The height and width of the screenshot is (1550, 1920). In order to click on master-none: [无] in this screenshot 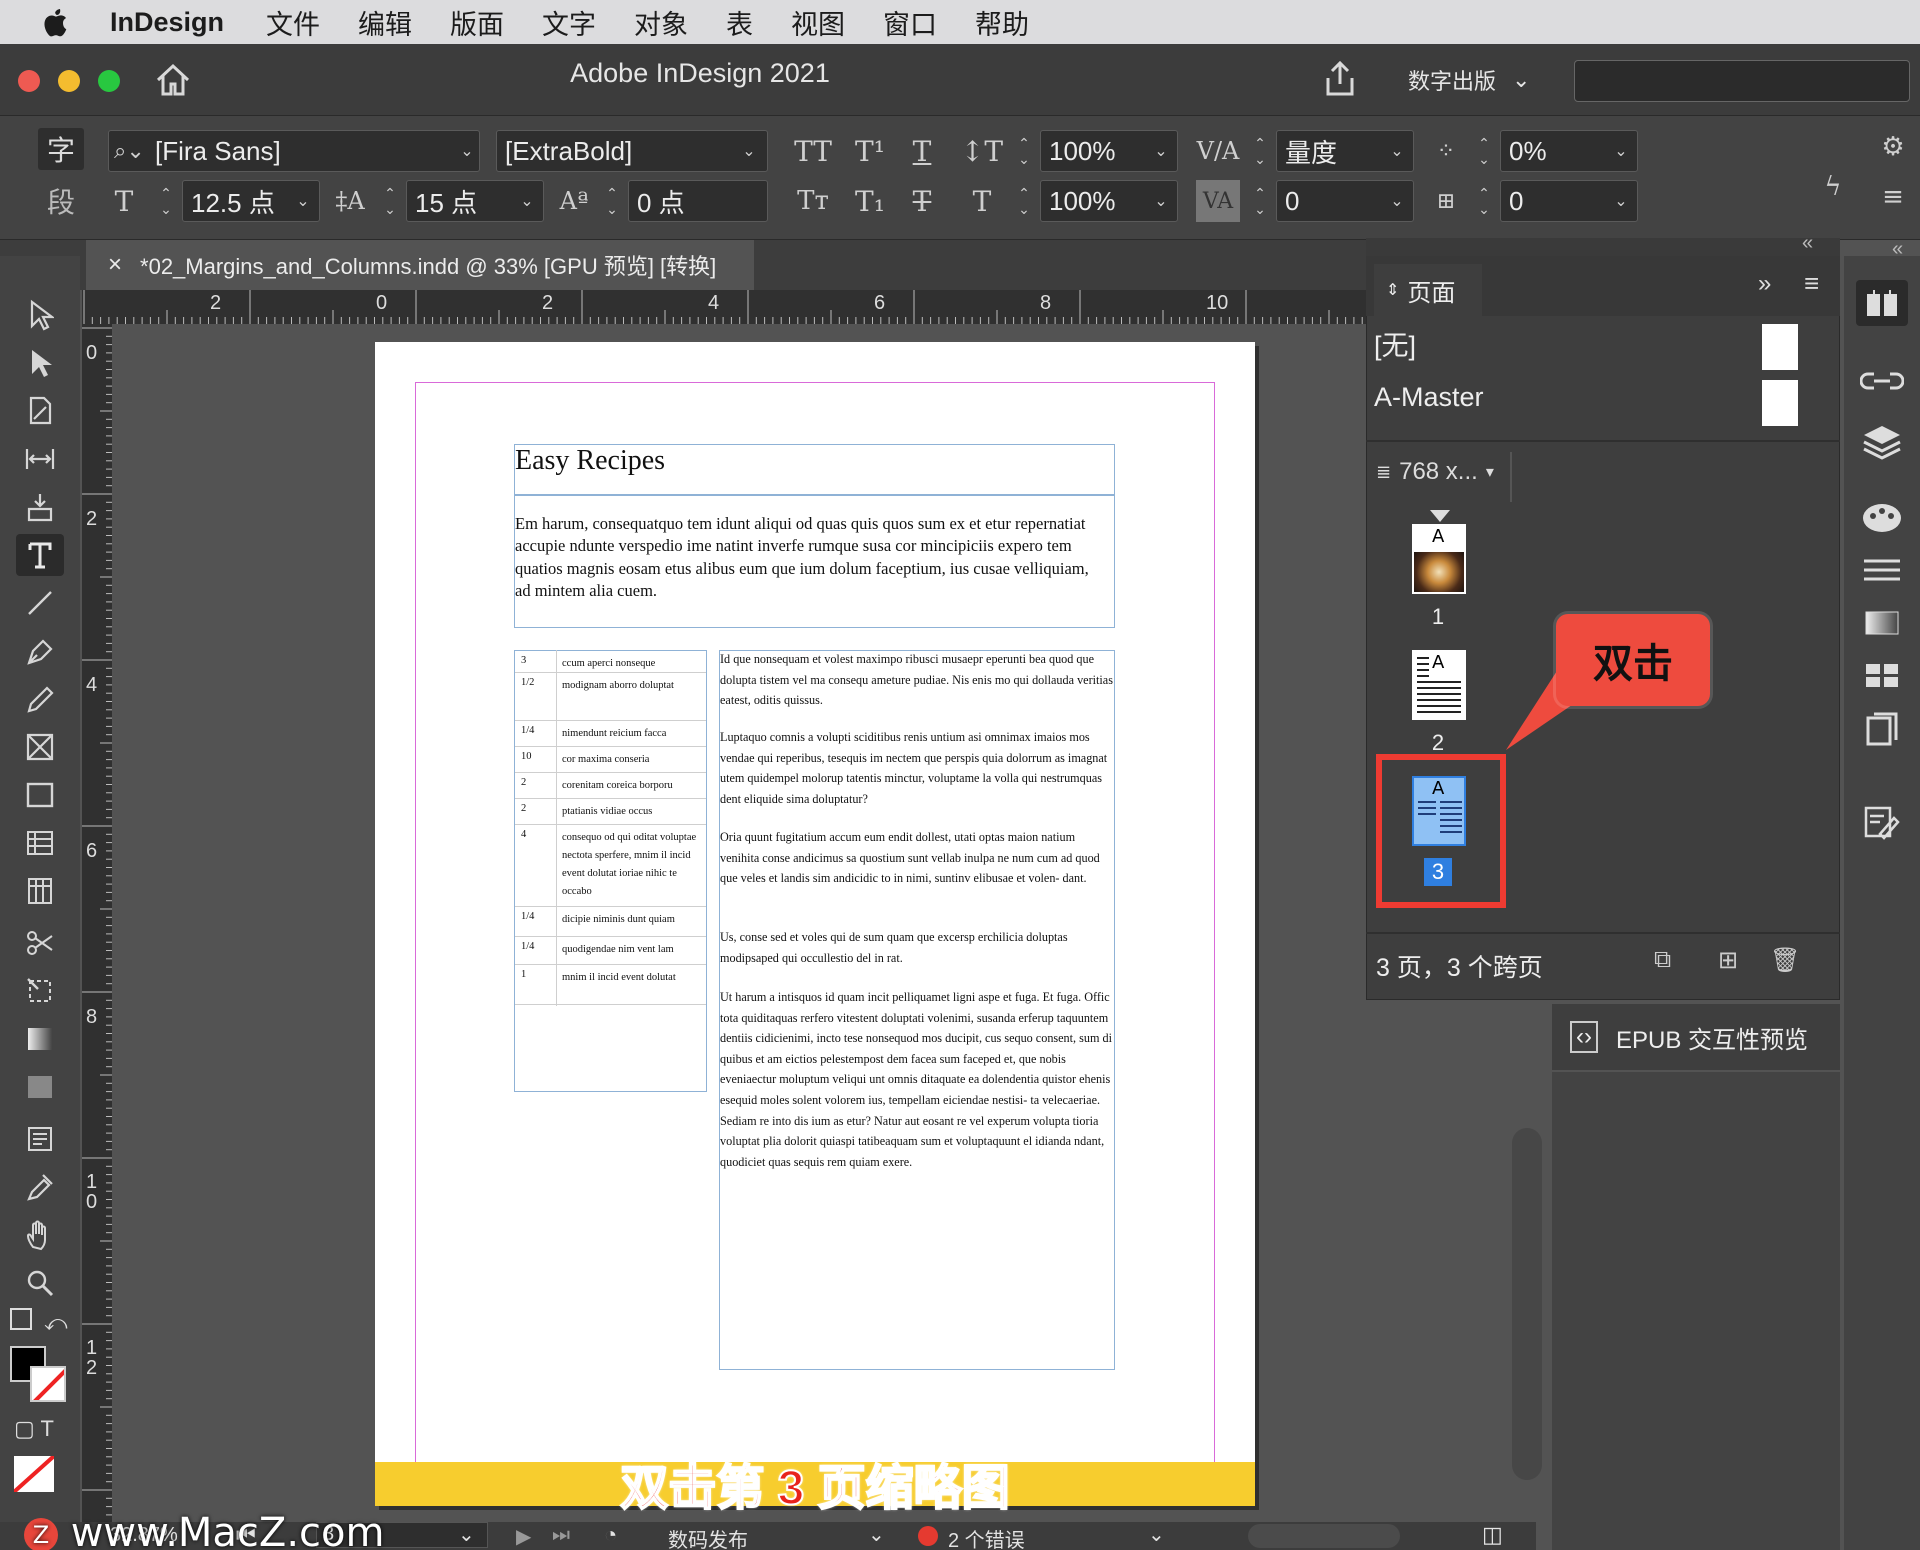, I will do `click(1395, 343)`.